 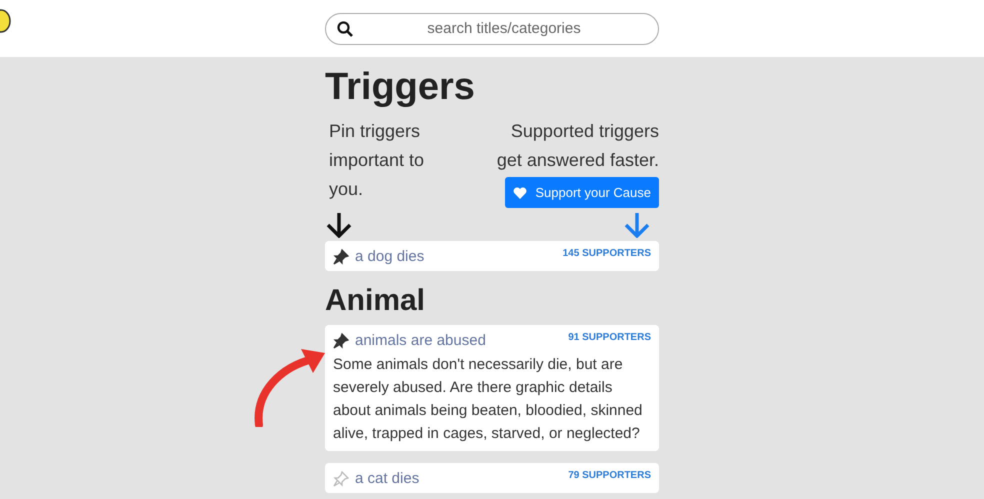 What do you see at coordinates (520, 192) in the screenshot?
I see `heart-icon` at bounding box center [520, 192].